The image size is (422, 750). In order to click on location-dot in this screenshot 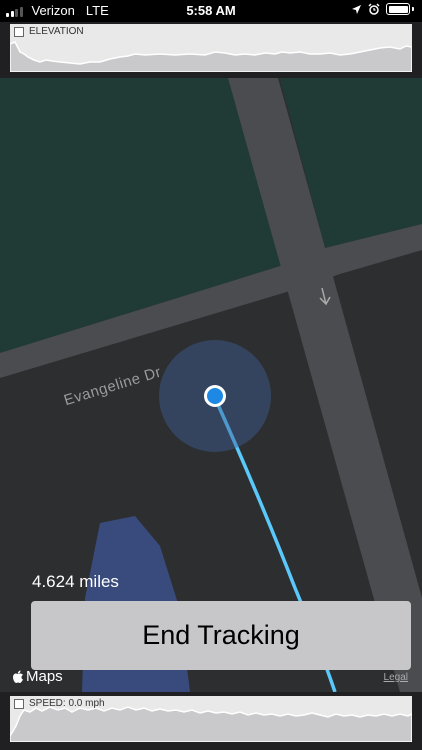, I will do `click(215, 396)`.